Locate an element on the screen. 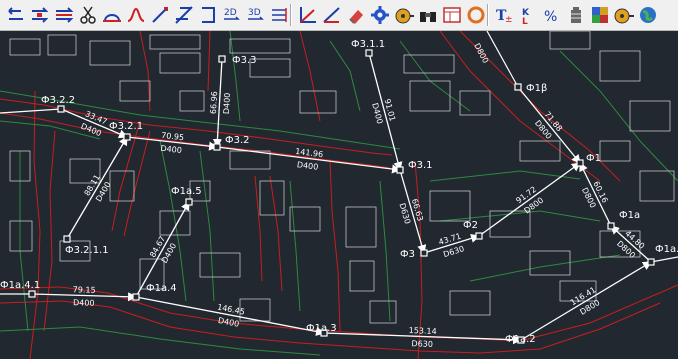 This screenshot has height=359, width=678. node-label: Ф3.1.1 is located at coordinates (368, 44).